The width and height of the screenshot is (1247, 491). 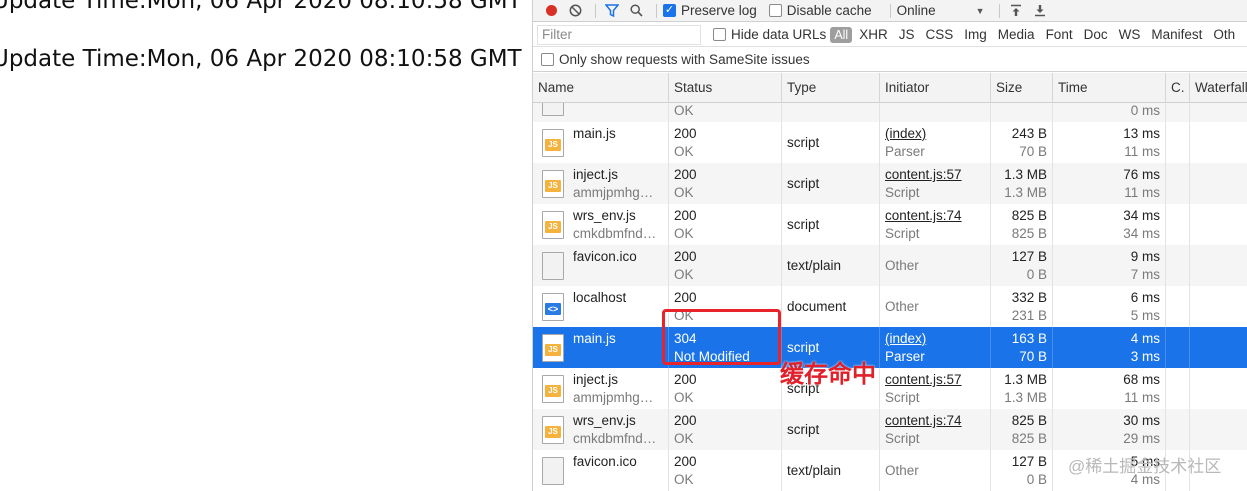 What do you see at coordinates (619, 34) in the screenshot?
I see `filter-input: Filter` at bounding box center [619, 34].